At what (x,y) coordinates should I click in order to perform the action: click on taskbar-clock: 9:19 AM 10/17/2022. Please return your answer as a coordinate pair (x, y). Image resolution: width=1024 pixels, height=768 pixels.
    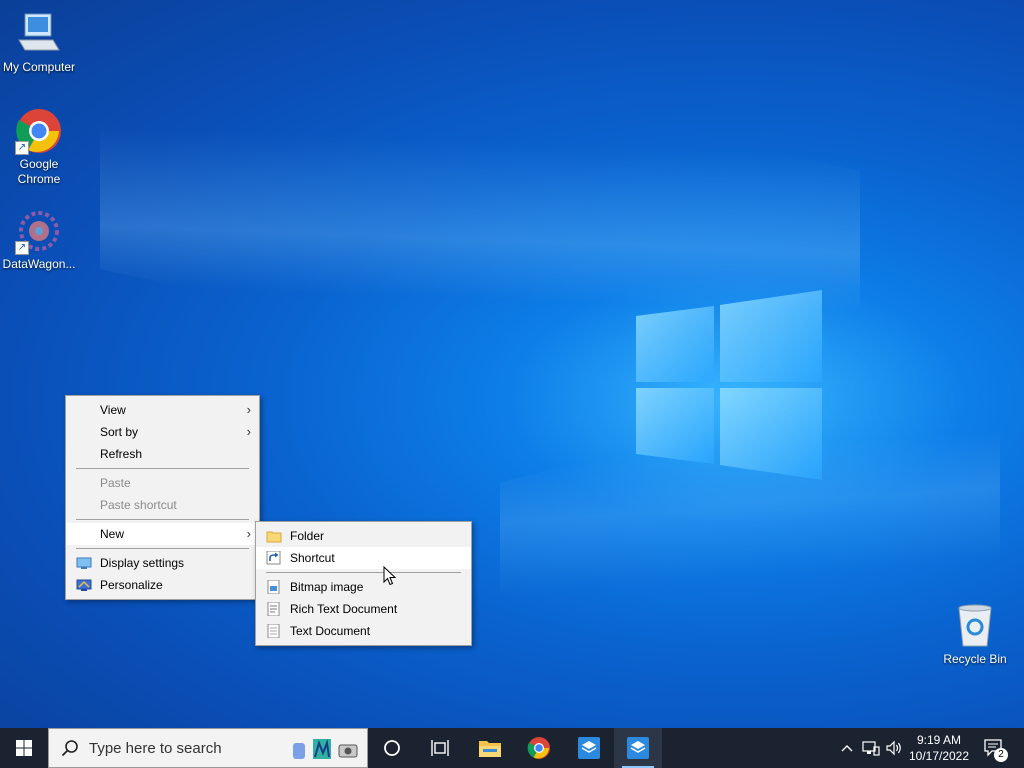
    Looking at the image, I should click on (939, 748).